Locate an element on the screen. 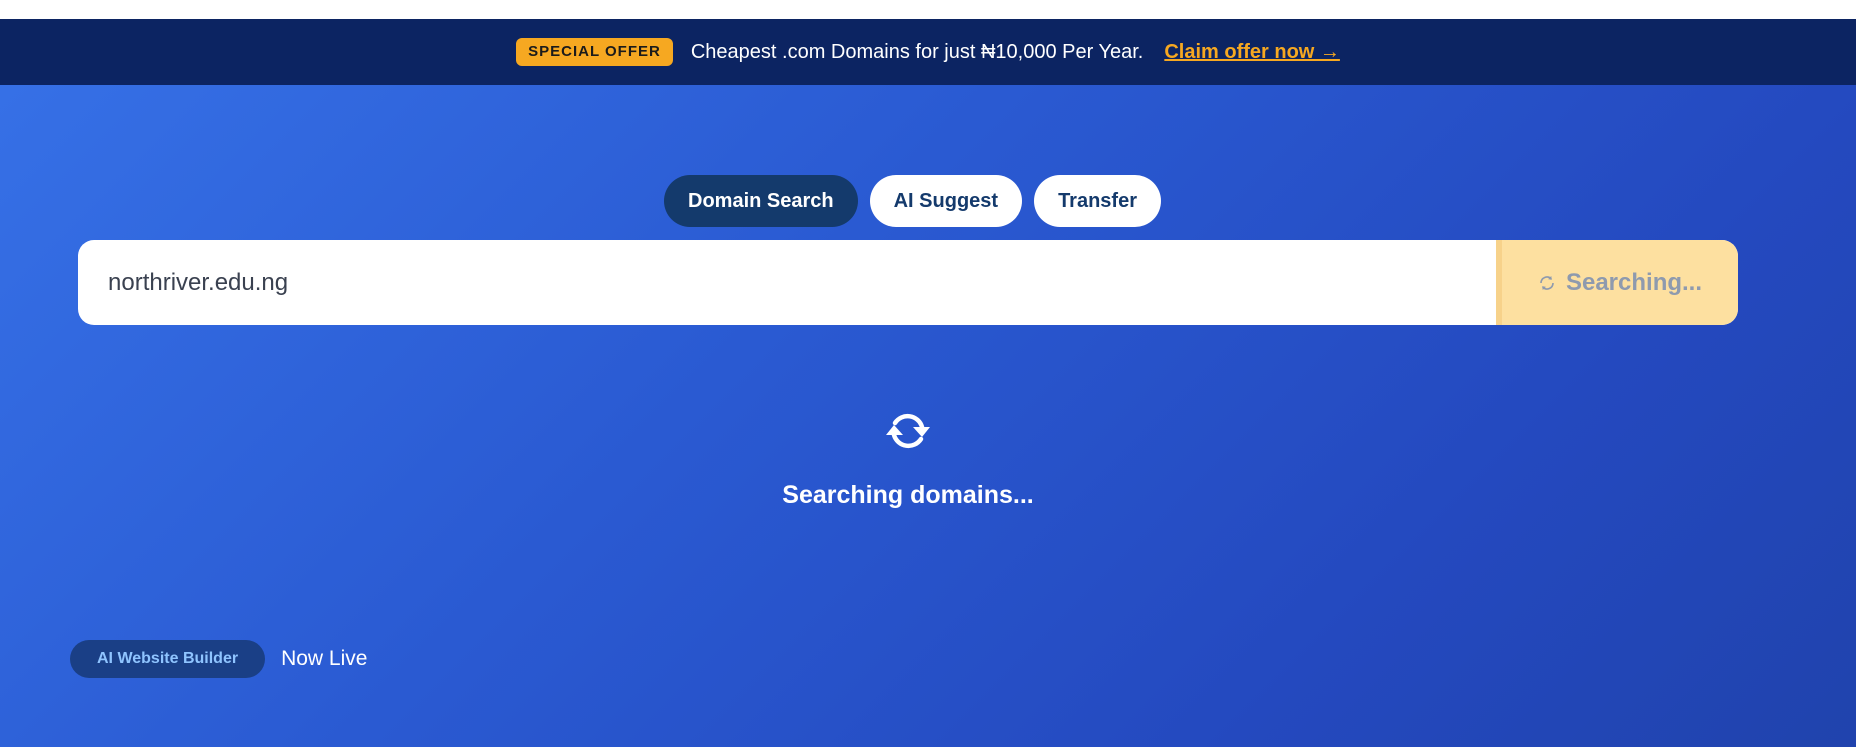 The height and width of the screenshot is (747, 1856). spinner-icon is located at coordinates (1547, 282).